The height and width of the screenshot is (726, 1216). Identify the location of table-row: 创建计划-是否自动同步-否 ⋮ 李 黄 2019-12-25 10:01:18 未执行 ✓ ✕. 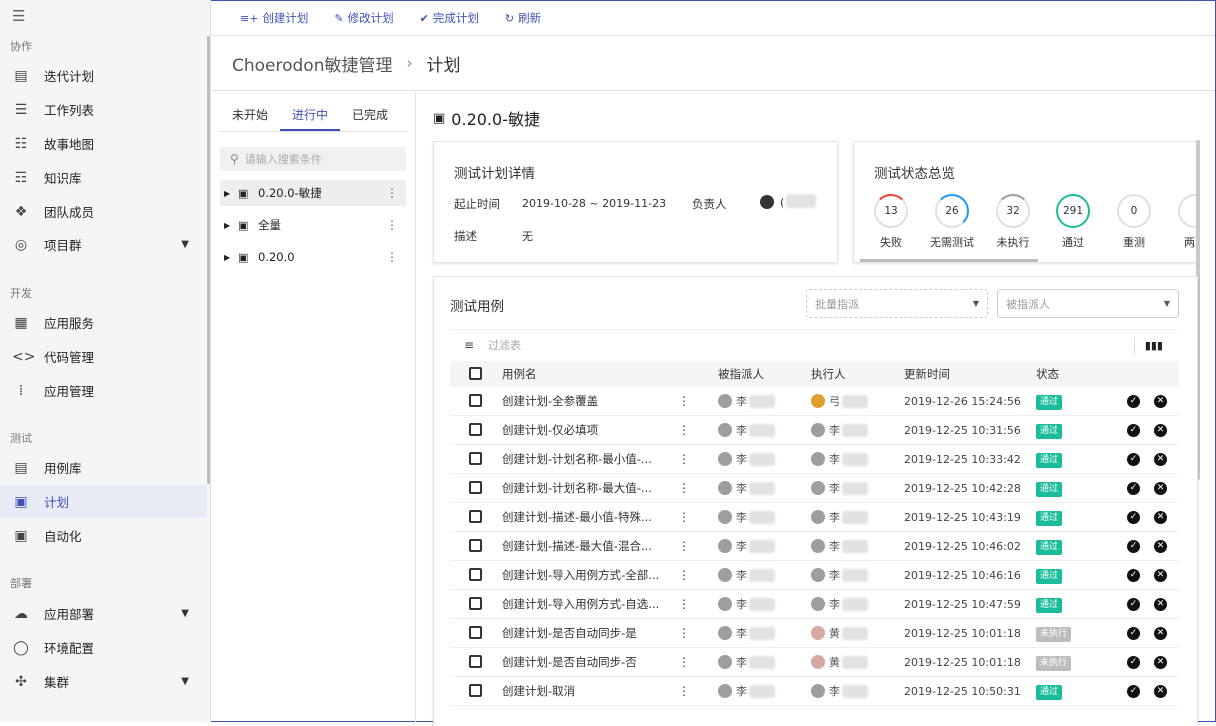
(814, 662).